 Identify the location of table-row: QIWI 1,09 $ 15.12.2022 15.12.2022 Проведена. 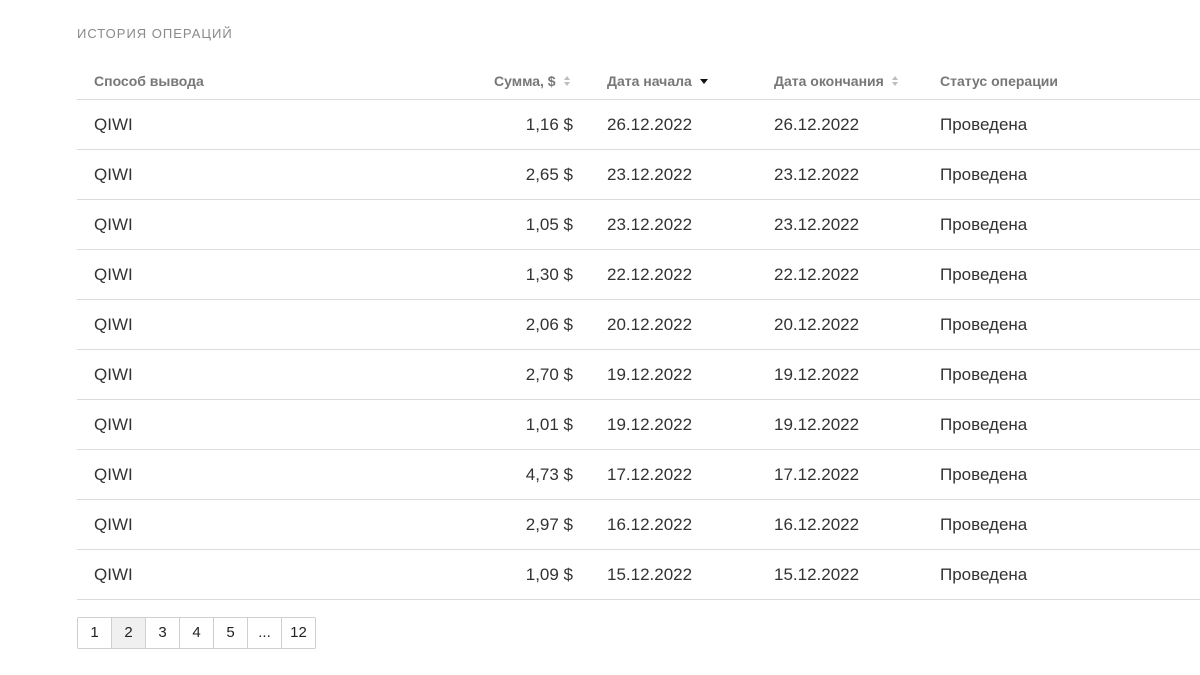
(638, 575).